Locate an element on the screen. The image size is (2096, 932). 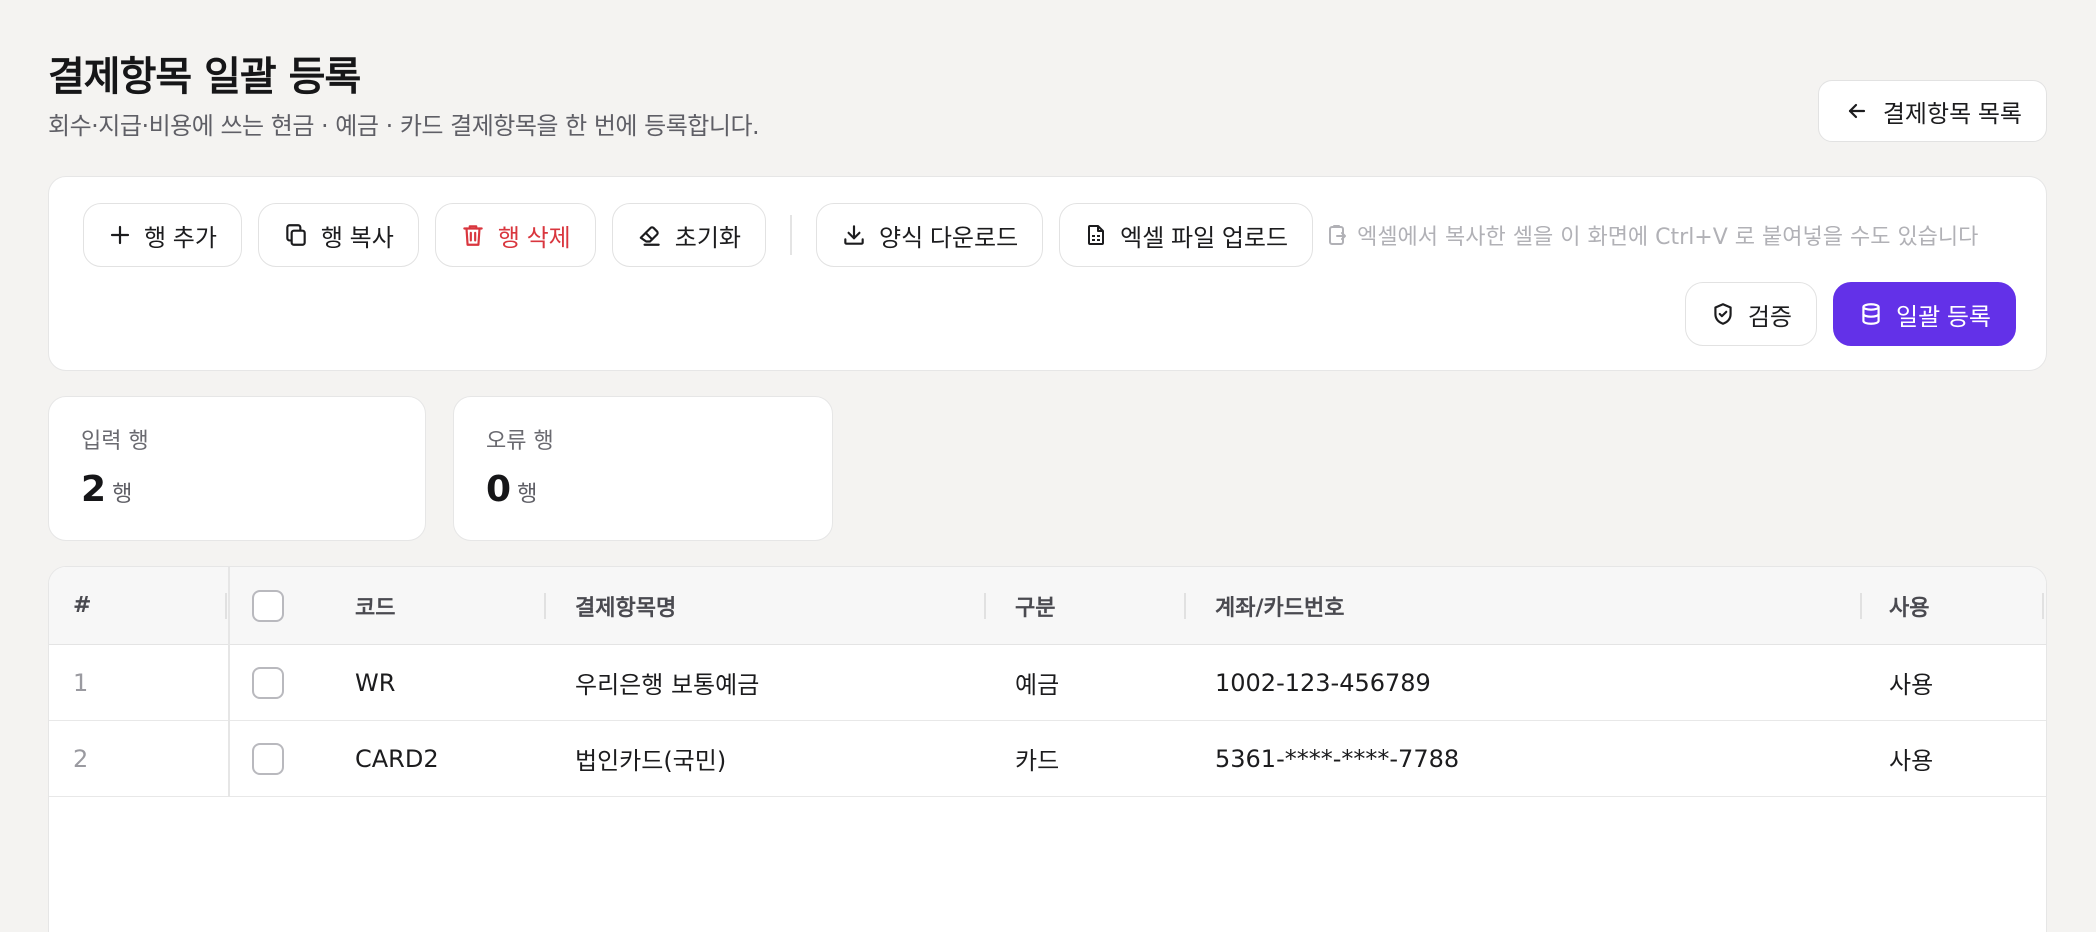
download-template-button: 양식 다운로드 is located at coordinates (930, 235).